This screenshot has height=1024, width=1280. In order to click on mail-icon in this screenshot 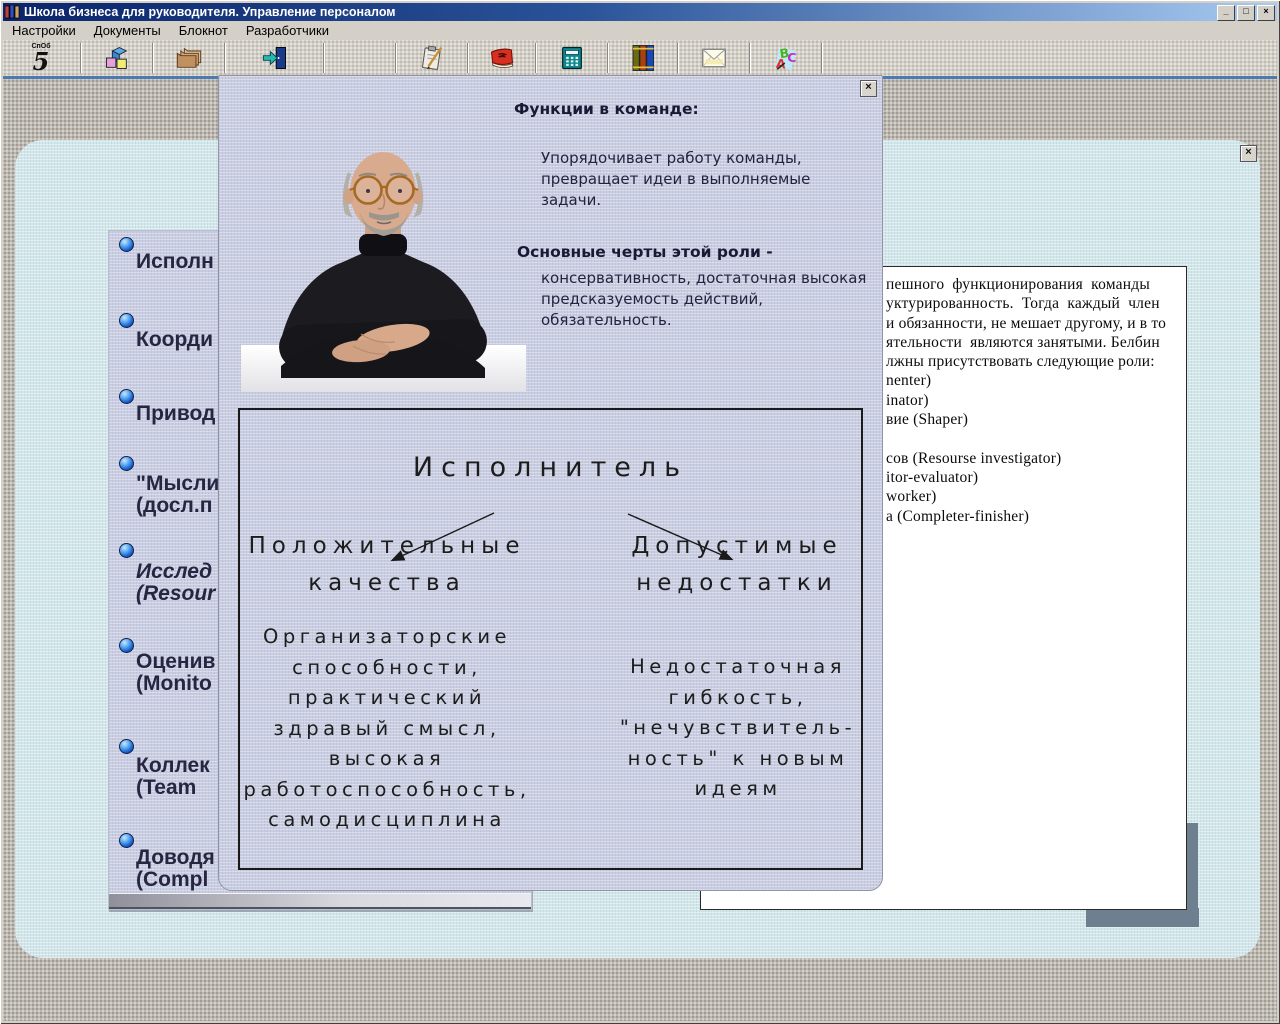, I will do `click(714, 58)`.